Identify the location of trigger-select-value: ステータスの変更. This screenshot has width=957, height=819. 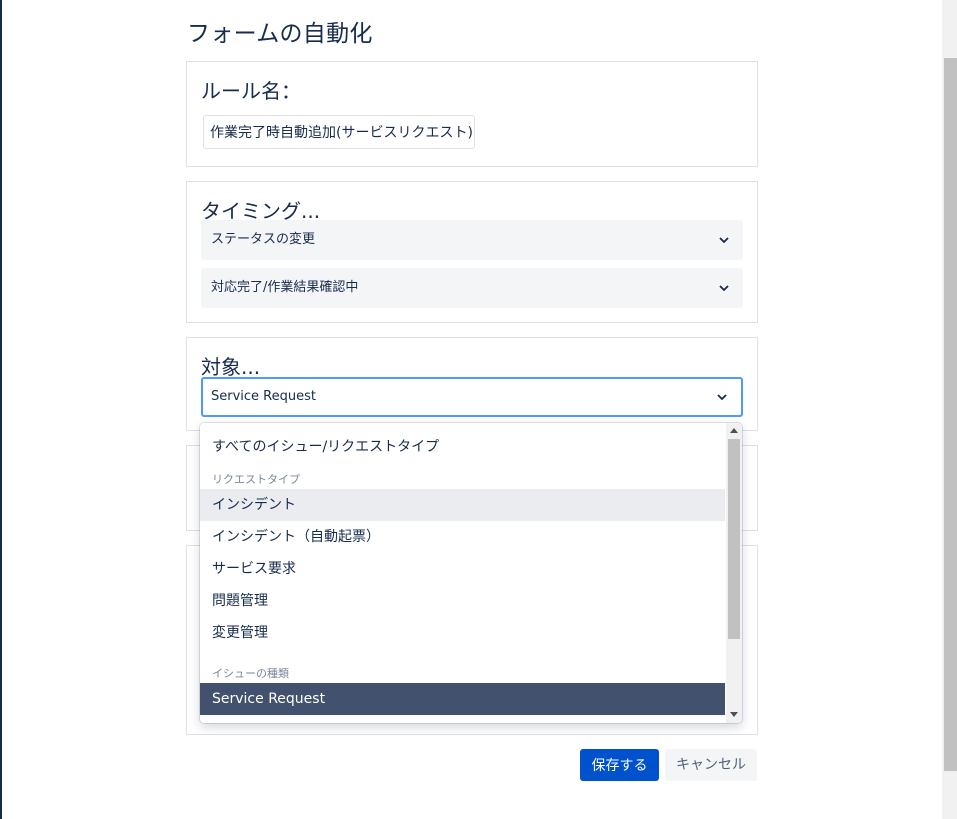
(263, 239).